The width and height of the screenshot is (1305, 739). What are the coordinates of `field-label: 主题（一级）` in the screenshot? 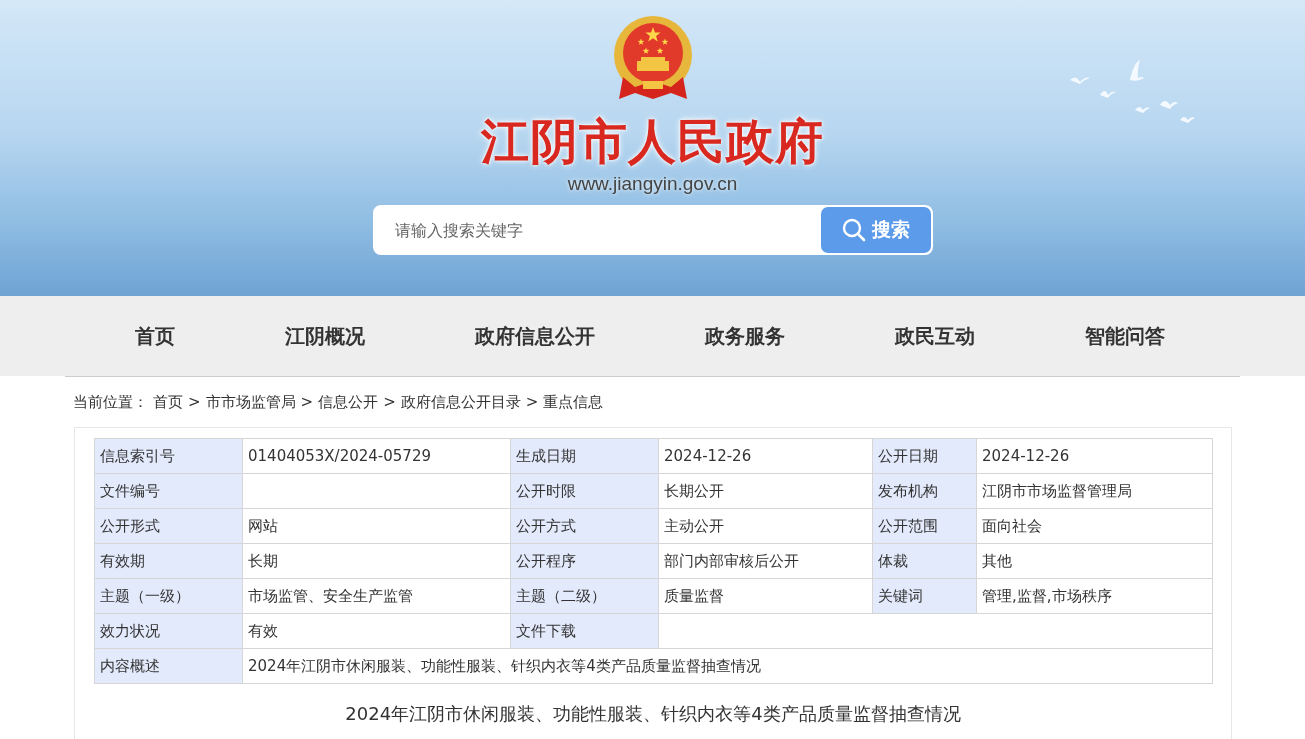 It's located at (168, 596).